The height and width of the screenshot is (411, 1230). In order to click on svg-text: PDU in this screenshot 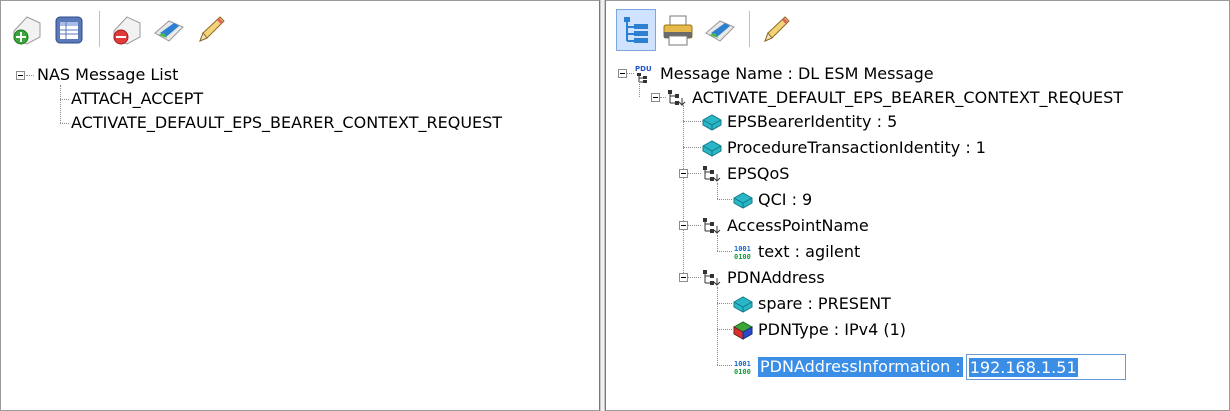, I will do `click(643, 69)`.